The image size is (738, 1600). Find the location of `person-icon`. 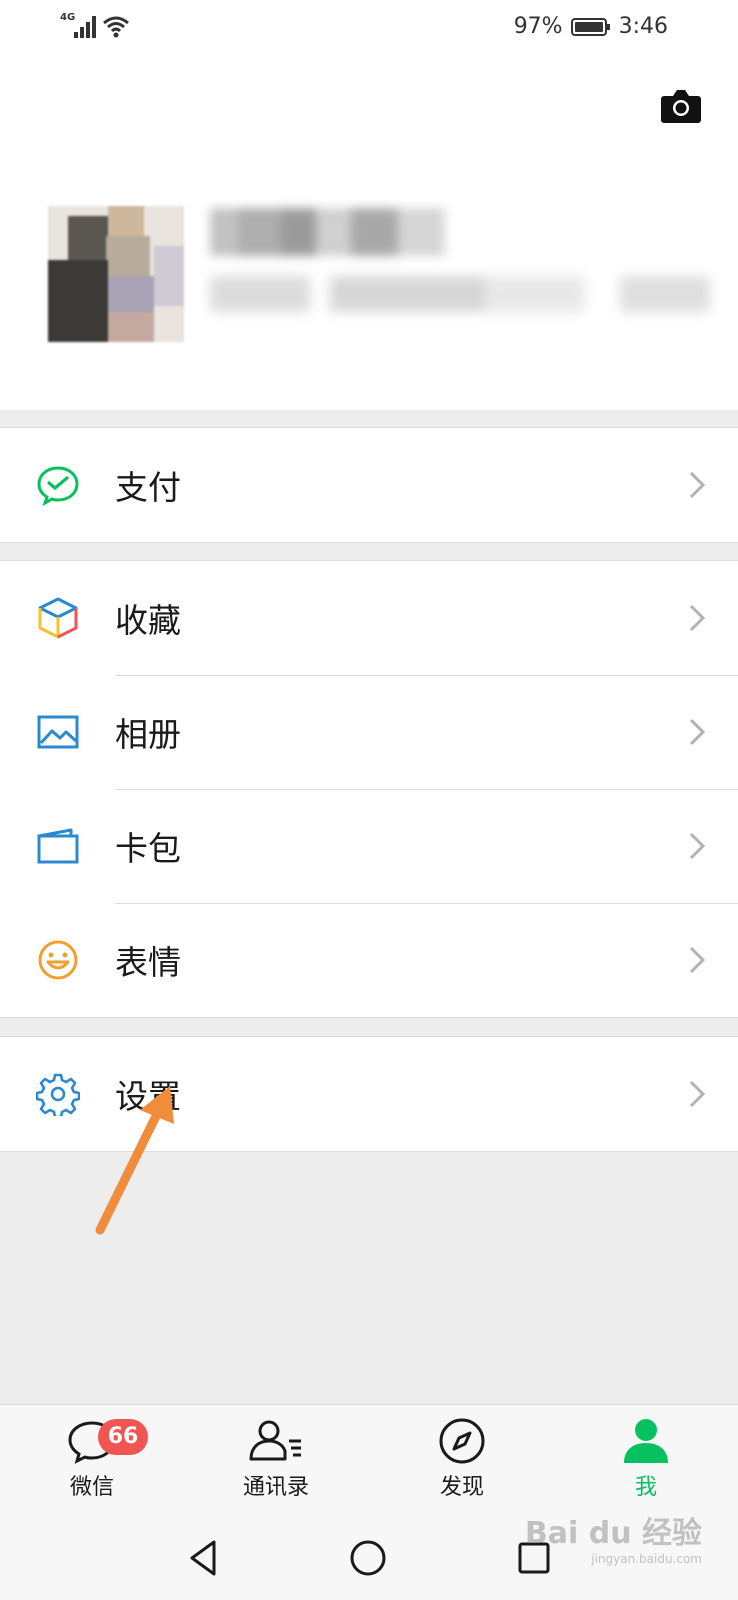

person-icon is located at coordinates (646, 1441).